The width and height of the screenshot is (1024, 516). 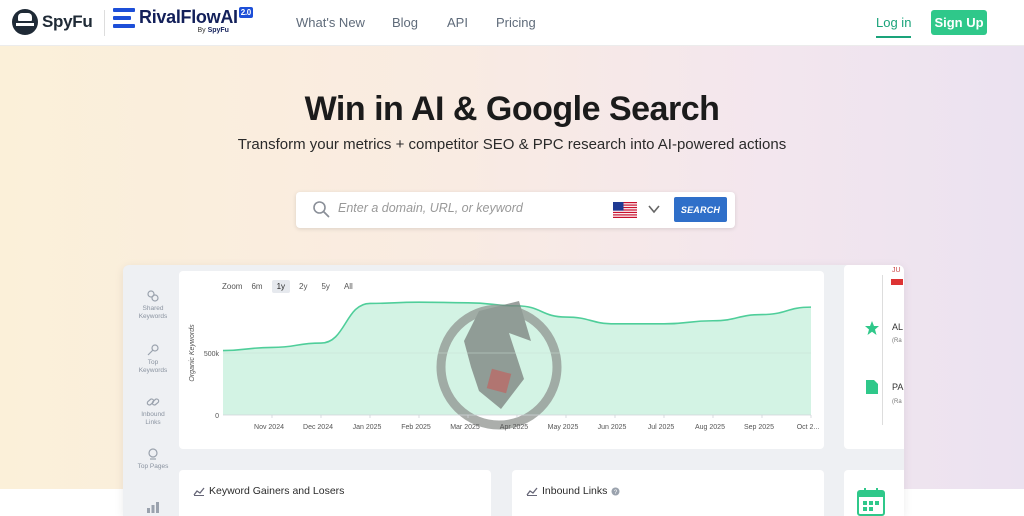 What do you see at coordinates (668, 493) in the screenshot?
I see `inbound-links-card: Inbound Links ?` at bounding box center [668, 493].